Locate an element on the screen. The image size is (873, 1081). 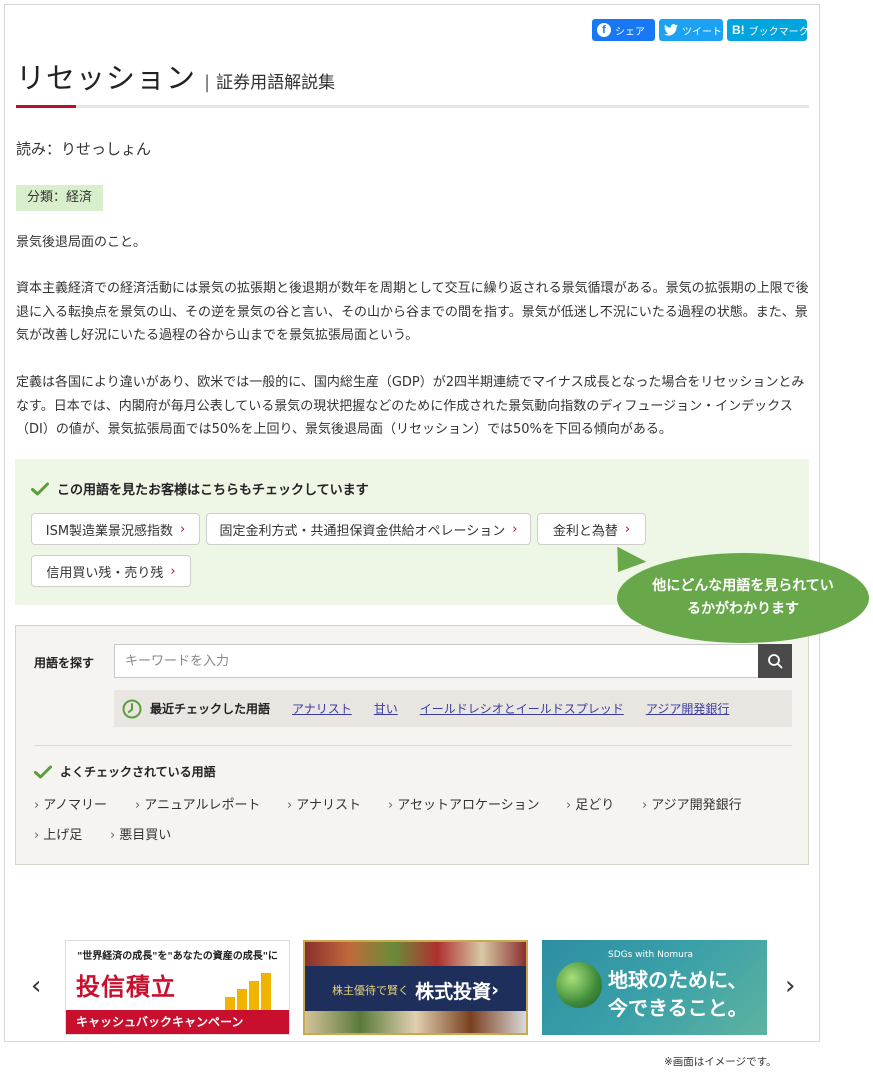
page-title: リセッション | 証券用語解説集 is located at coordinates (175, 76).